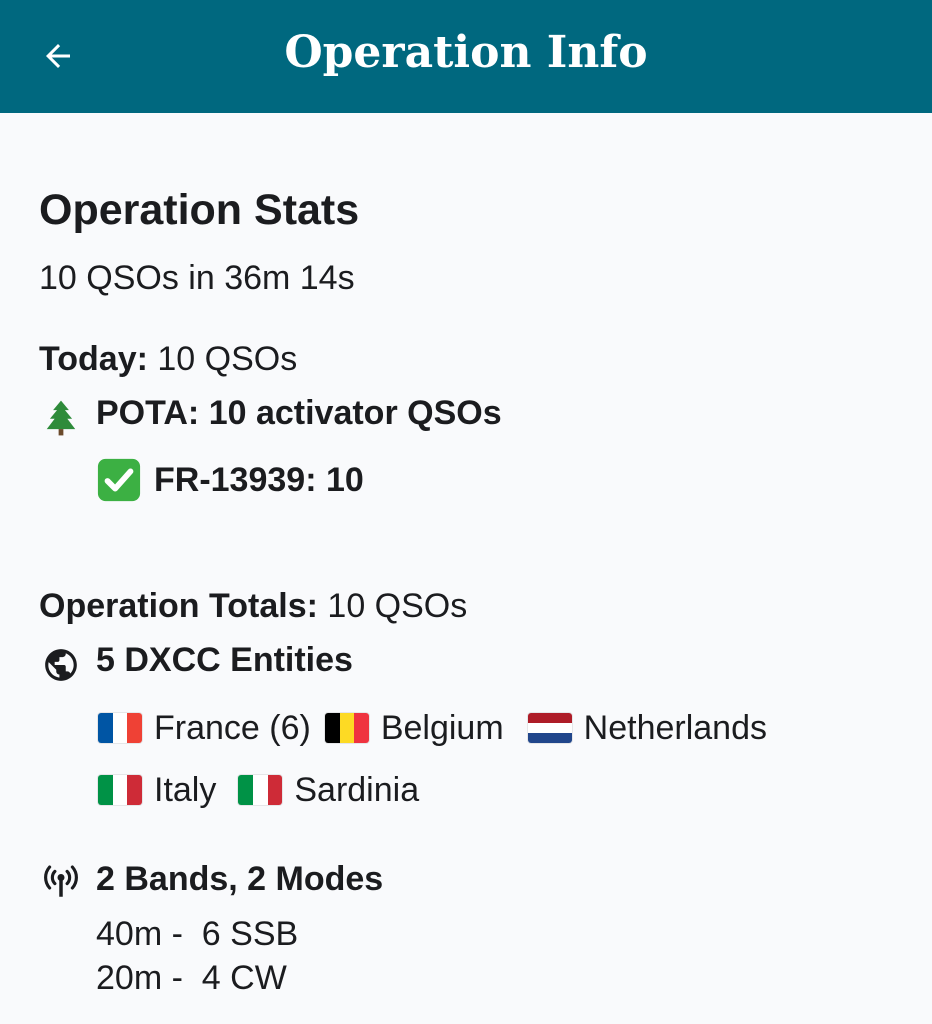  Describe the element at coordinates (178, 606) in the screenshot. I see `operation-totals-label: Operation Totals:` at that location.